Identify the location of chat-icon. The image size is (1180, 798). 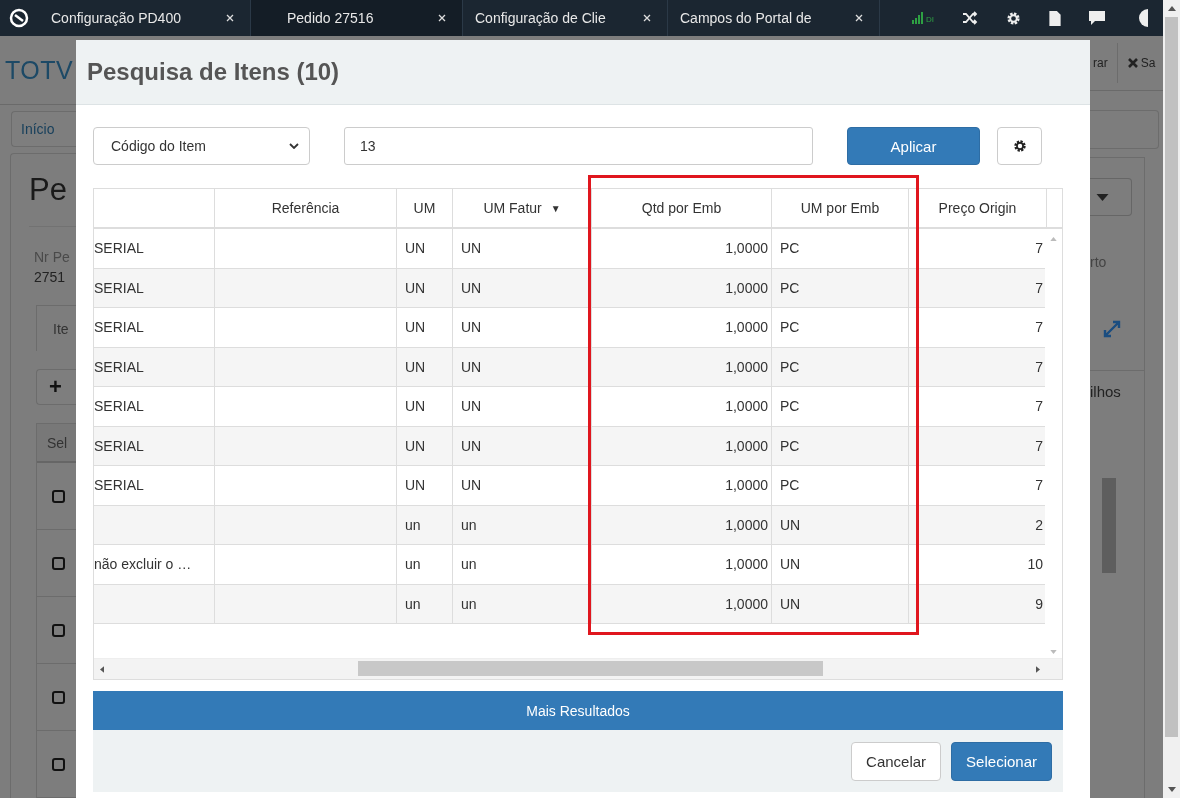
(1097, 18).